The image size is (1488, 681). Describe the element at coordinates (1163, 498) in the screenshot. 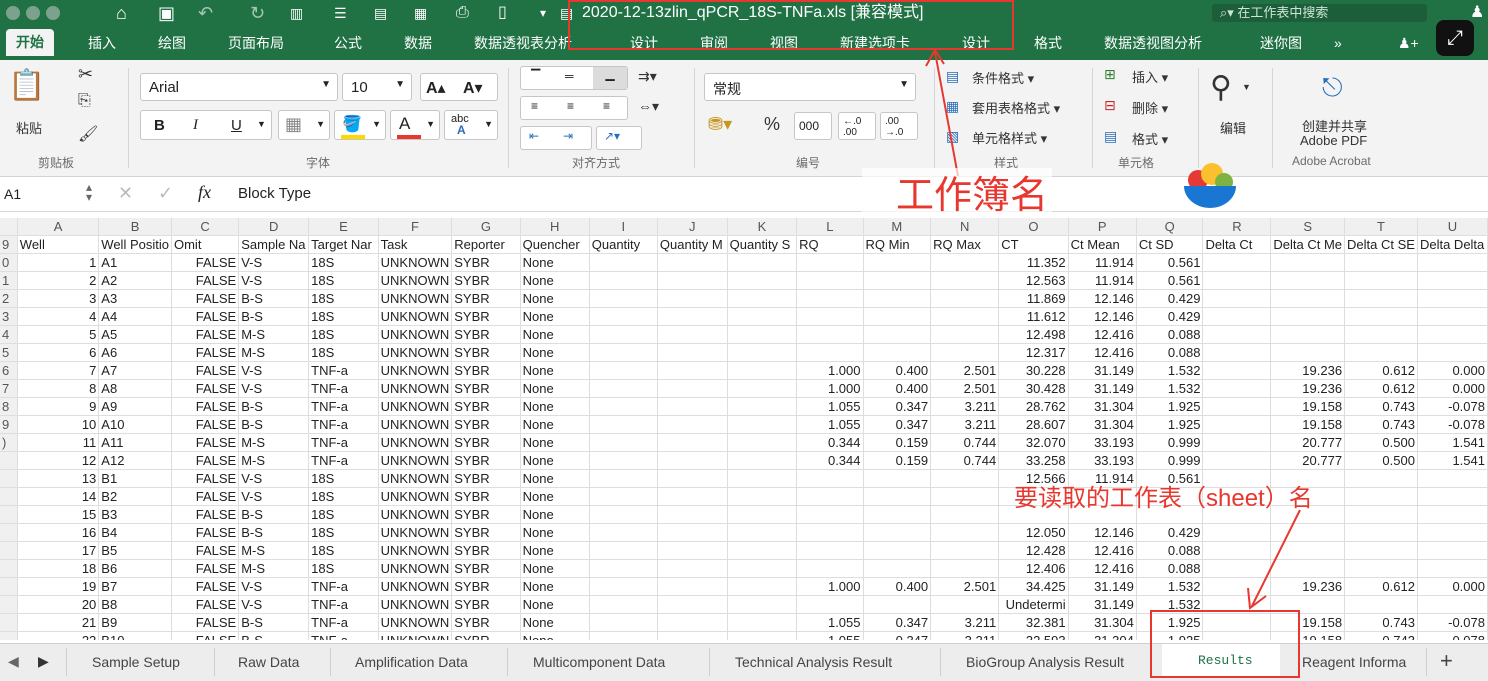

I see `sheet-name-annotation: 要读取的工作表（sheet）名` at that location.